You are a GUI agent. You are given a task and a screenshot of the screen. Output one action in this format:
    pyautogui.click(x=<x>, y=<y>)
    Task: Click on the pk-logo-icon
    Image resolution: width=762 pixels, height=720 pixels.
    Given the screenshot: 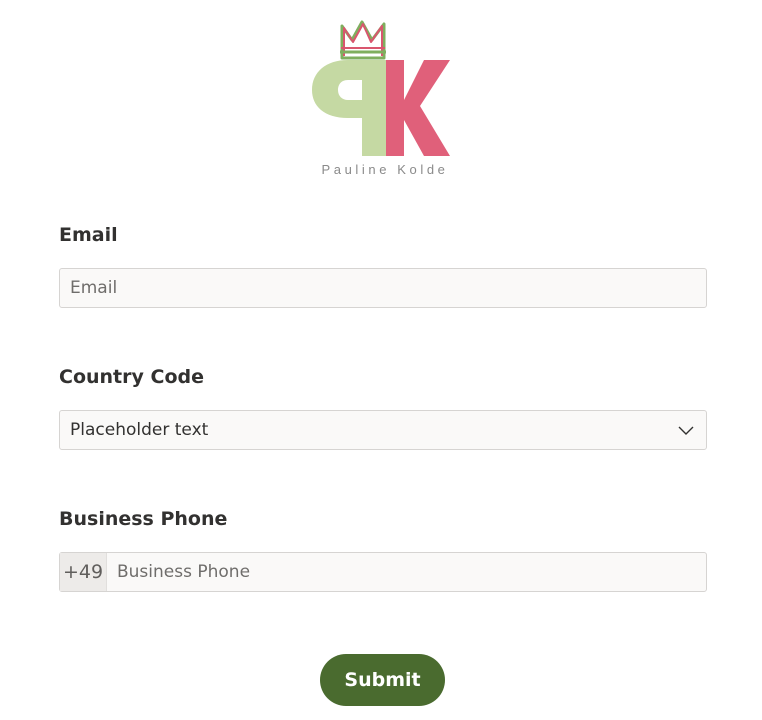 What is the action you would take?
    pyautogui.click(x=381, y=88)
    